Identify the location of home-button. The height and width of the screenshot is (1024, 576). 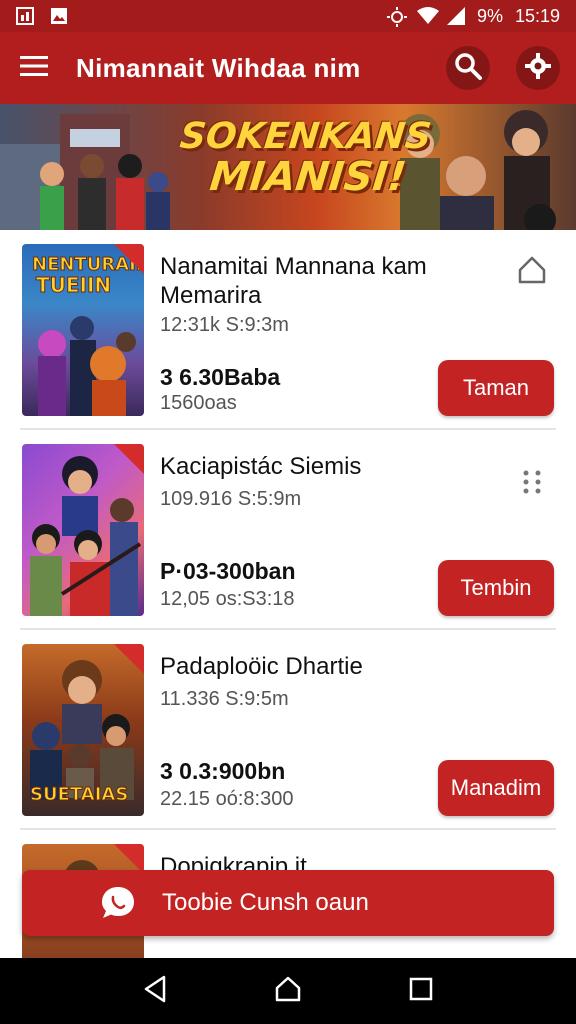
(288, 991).